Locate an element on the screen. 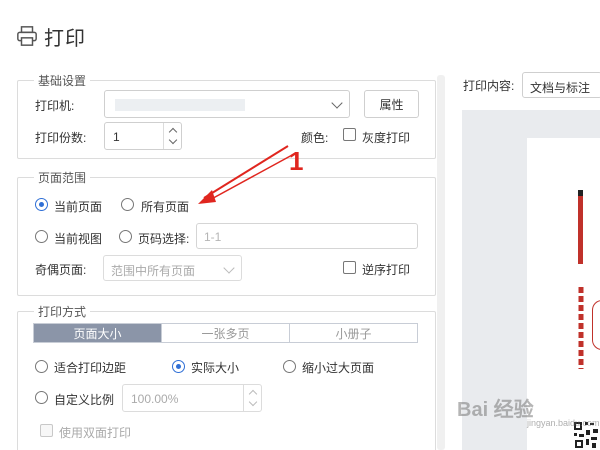 The image size is (600, 450). annotation-number: 1 is located at coordinates (296, 161).